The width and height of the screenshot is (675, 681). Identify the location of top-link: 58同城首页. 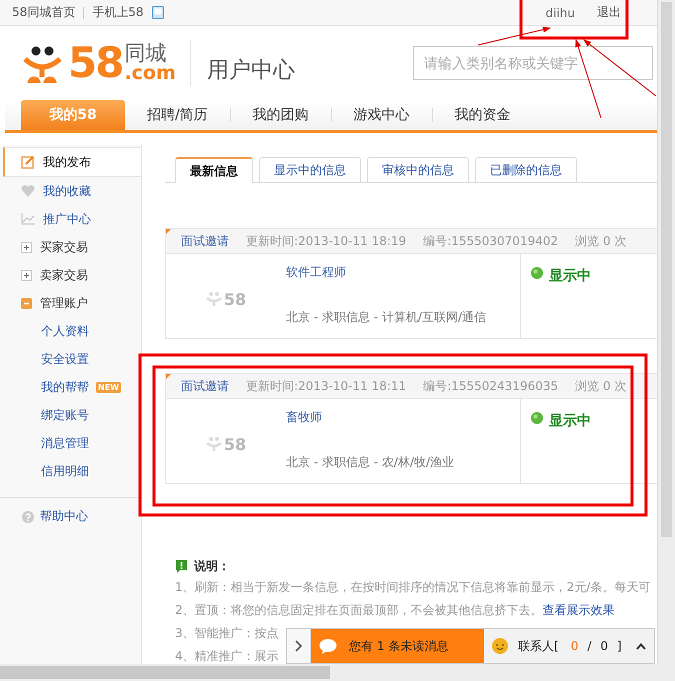
(44, 12).